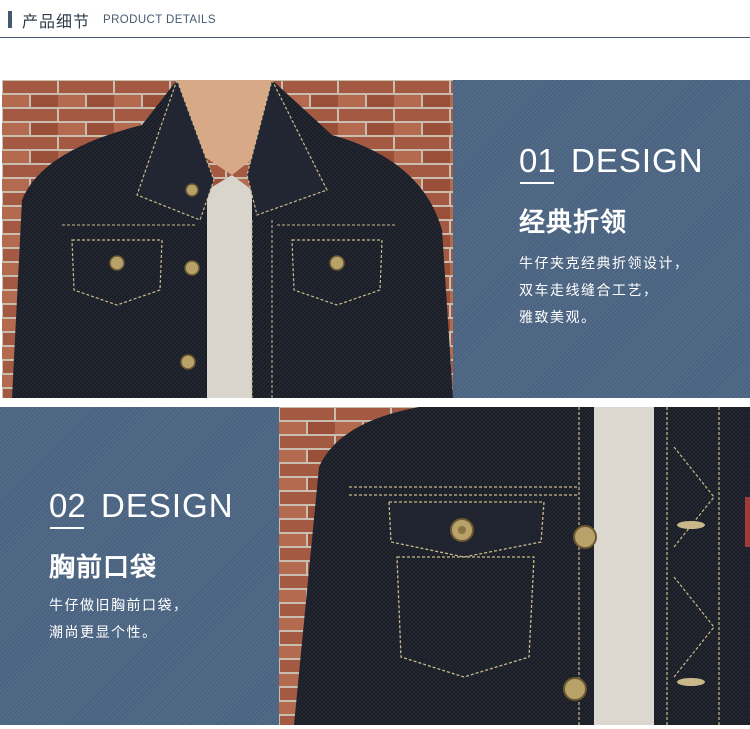 This screenshot has height=729, width=750. Describe the element at coordinates (67, 528) in the screenshot. I see `design-02-underline` at that location.